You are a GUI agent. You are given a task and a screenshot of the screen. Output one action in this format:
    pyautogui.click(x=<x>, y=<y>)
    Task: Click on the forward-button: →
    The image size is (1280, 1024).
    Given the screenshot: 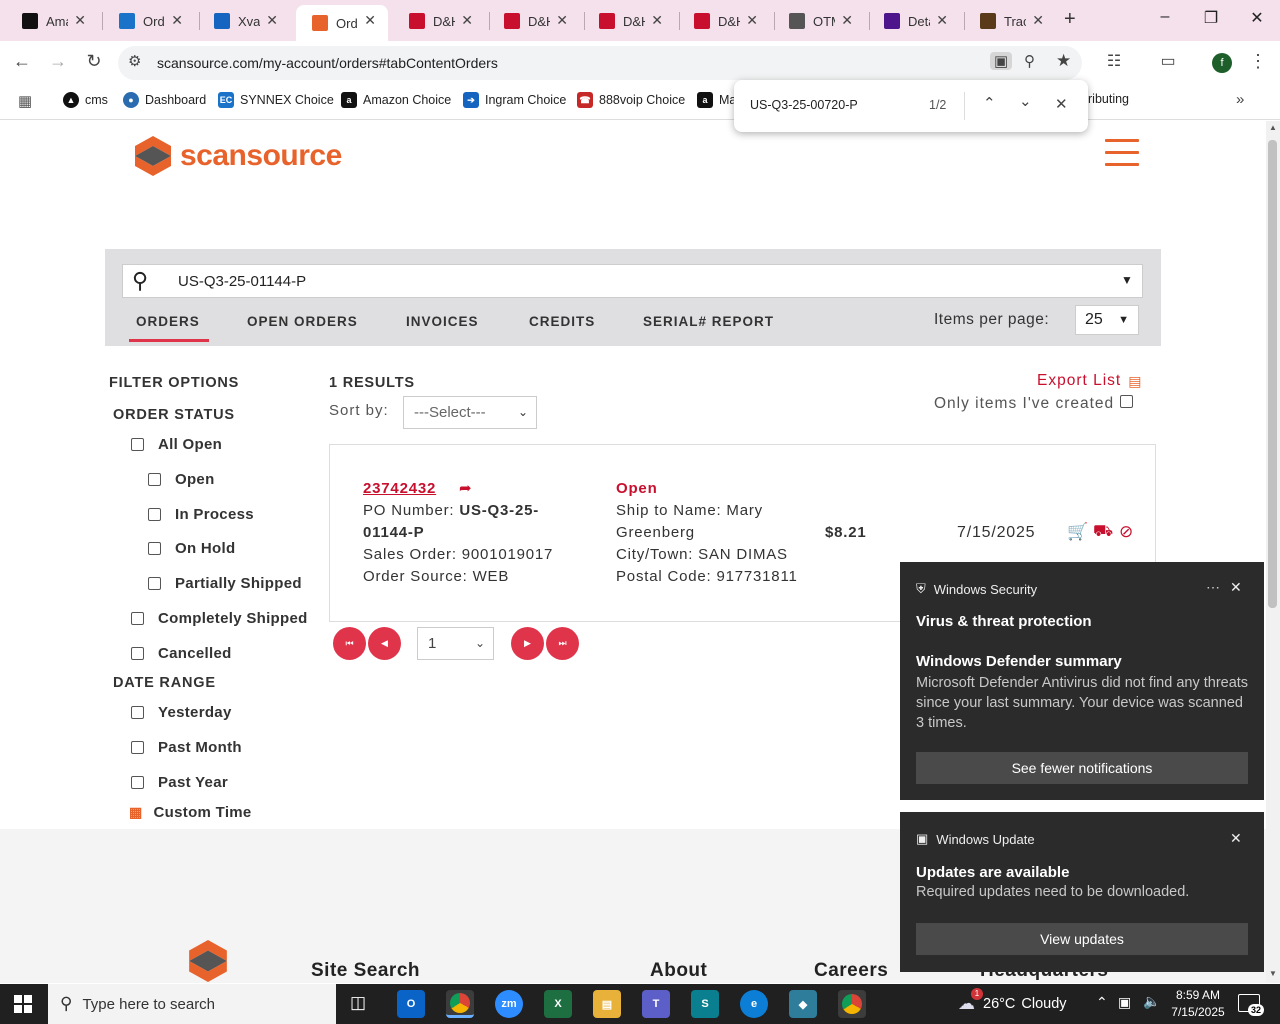 What is the action you would take?
    pyautogui.click(x=58, y=61)
    